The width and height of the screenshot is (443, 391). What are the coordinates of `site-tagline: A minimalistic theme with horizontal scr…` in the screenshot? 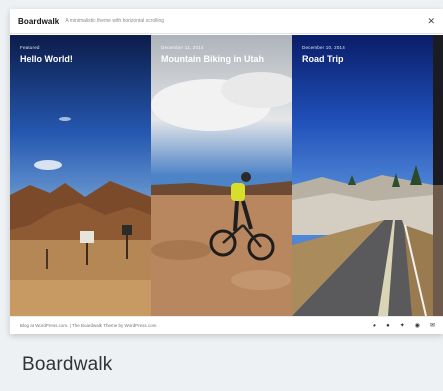 It's located at (115, 21).